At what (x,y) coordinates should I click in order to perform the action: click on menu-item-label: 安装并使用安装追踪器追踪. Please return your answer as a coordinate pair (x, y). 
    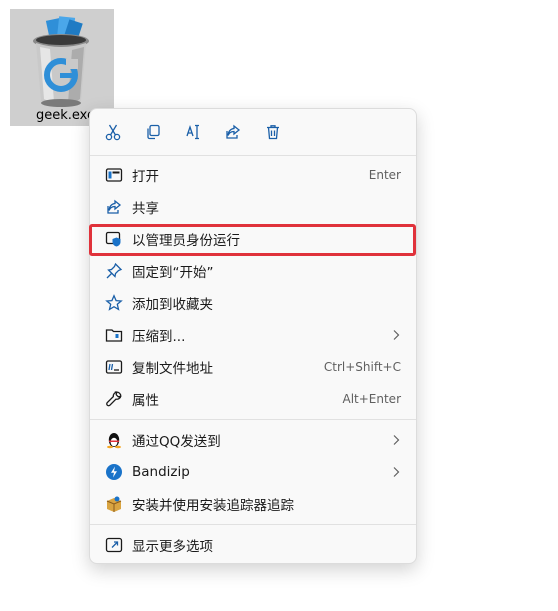
    Looking at the image, I should click on (213, 506).